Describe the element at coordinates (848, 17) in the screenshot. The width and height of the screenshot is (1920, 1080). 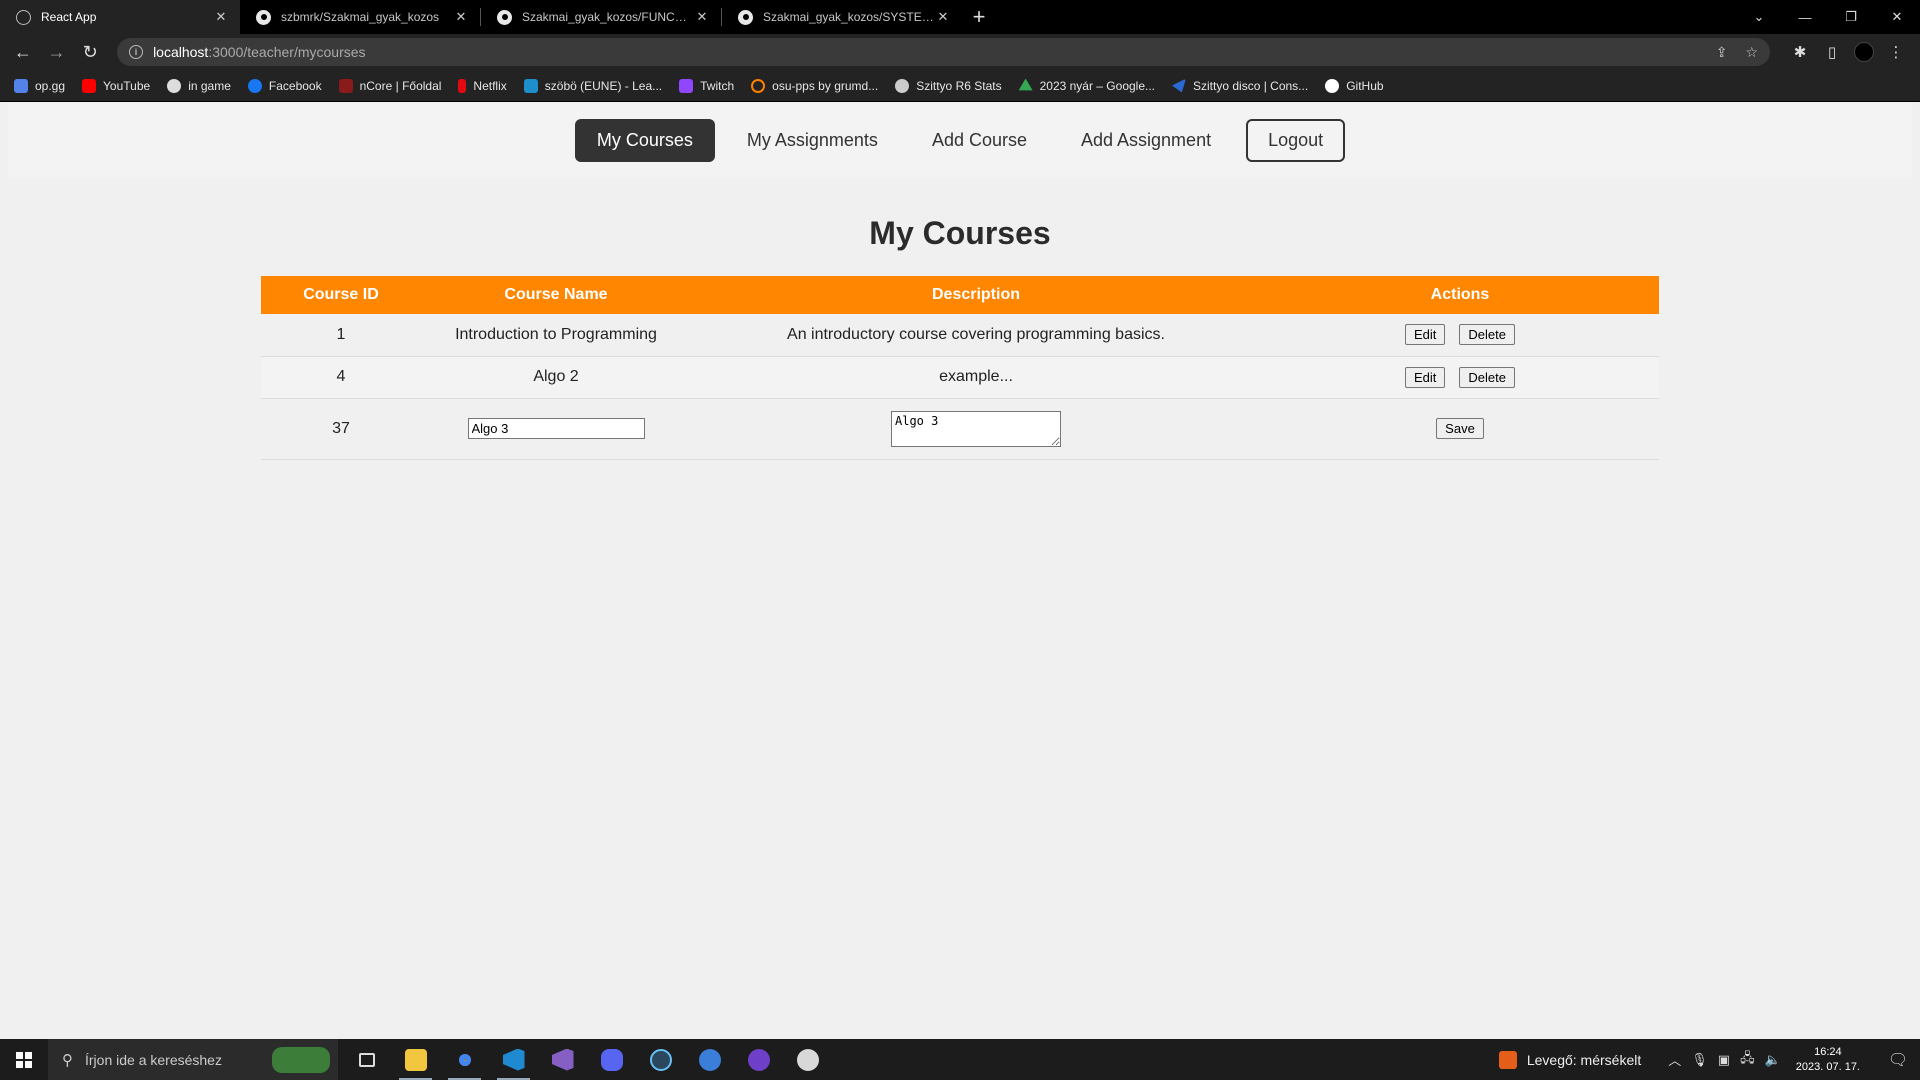
I see `tab-title: Szakmai_gyak_kozos/SYSTEMPLA` at that location.